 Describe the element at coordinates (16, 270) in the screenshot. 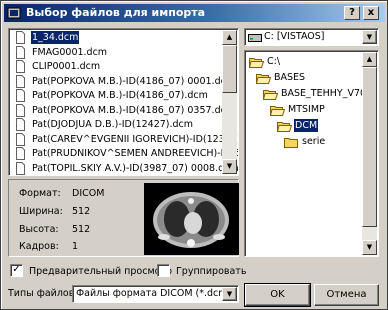

I see `preview-checkbox: ✓` at that location.